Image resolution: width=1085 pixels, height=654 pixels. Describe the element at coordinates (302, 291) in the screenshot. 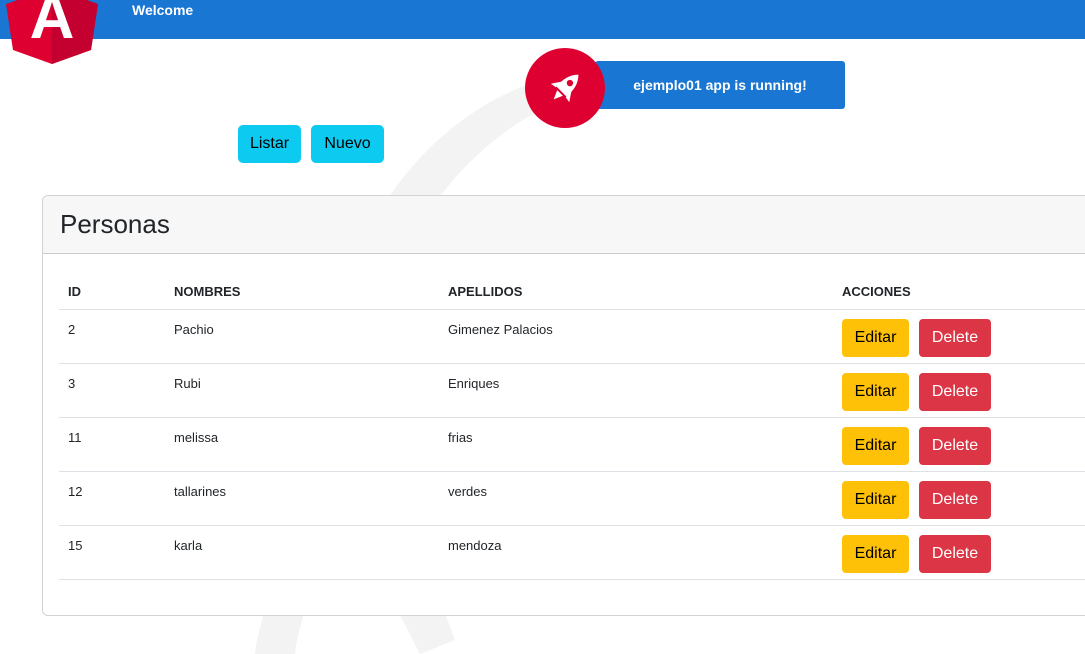

I see `header-nombres: NOMBRES` at that location.